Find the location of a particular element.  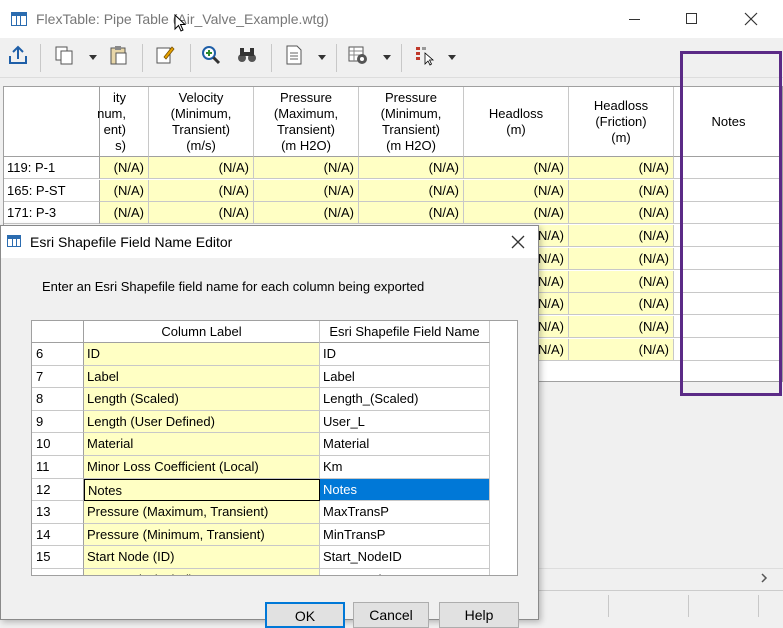

table-row: 16Start Node (Label)Start_Node is located at coordinates (261, 572).